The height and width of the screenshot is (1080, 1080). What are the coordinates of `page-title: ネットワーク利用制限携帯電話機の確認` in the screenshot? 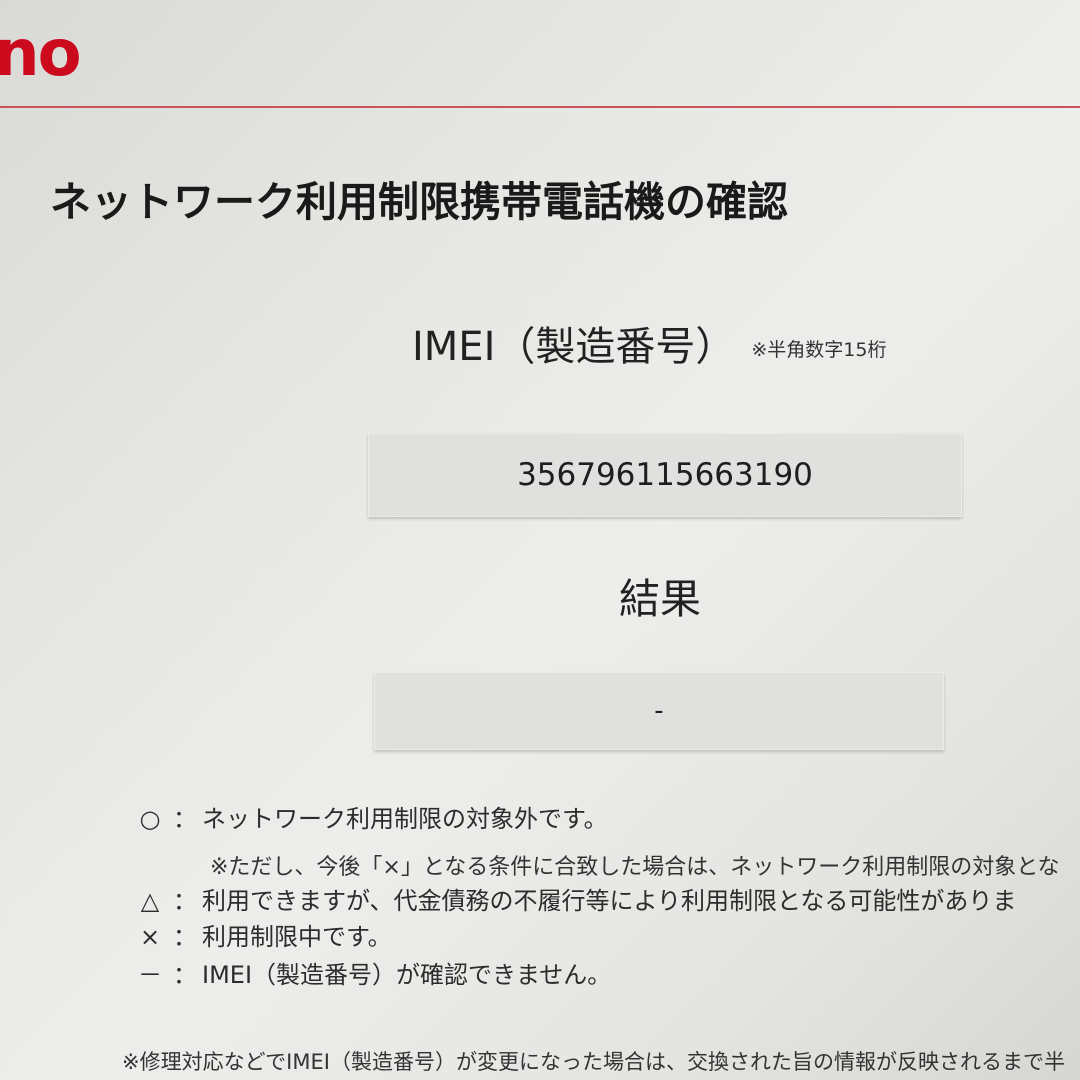 It's located at (419, 202).